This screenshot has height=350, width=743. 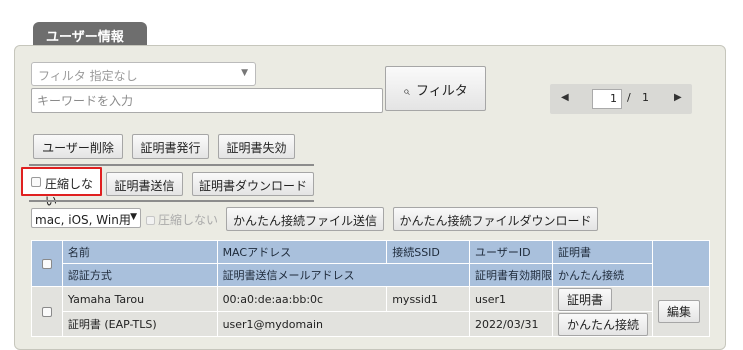 I want to click on page-title: ユーザー情報, so click(x=90, y=34).